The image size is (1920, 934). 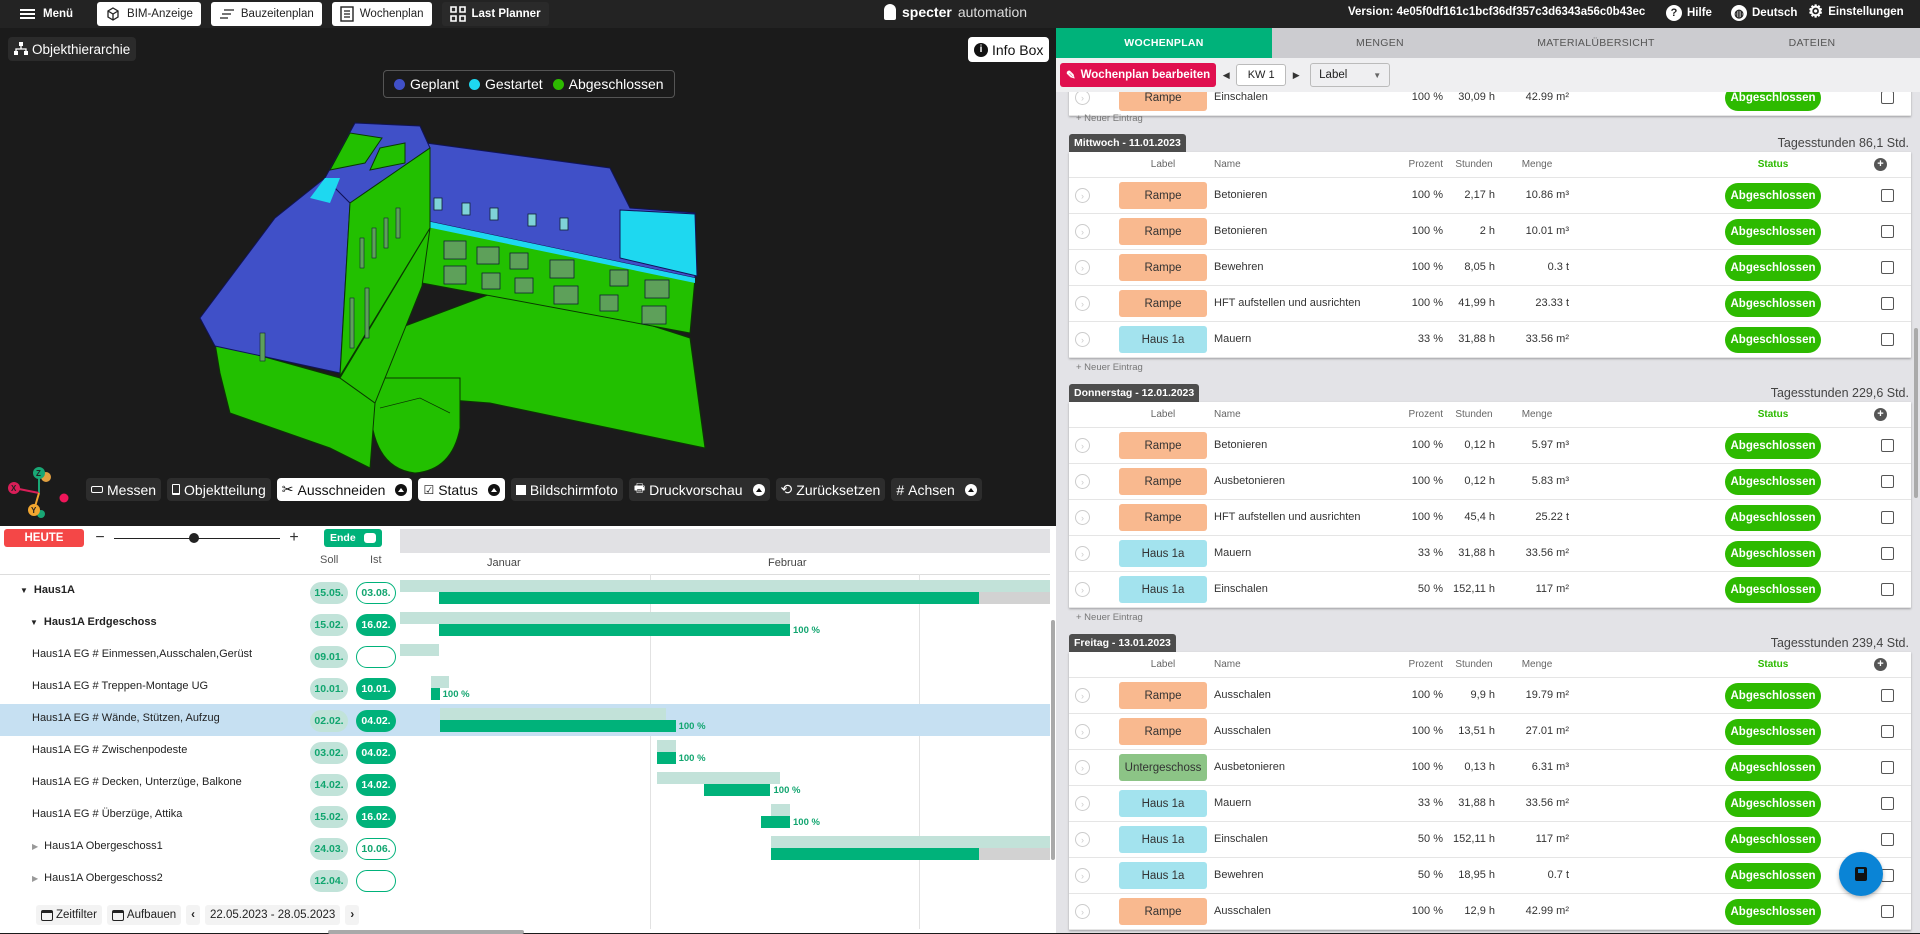 I want to click on tab-bauzeitenplan: Bauzeitenplan, so click(x=266, y=14).